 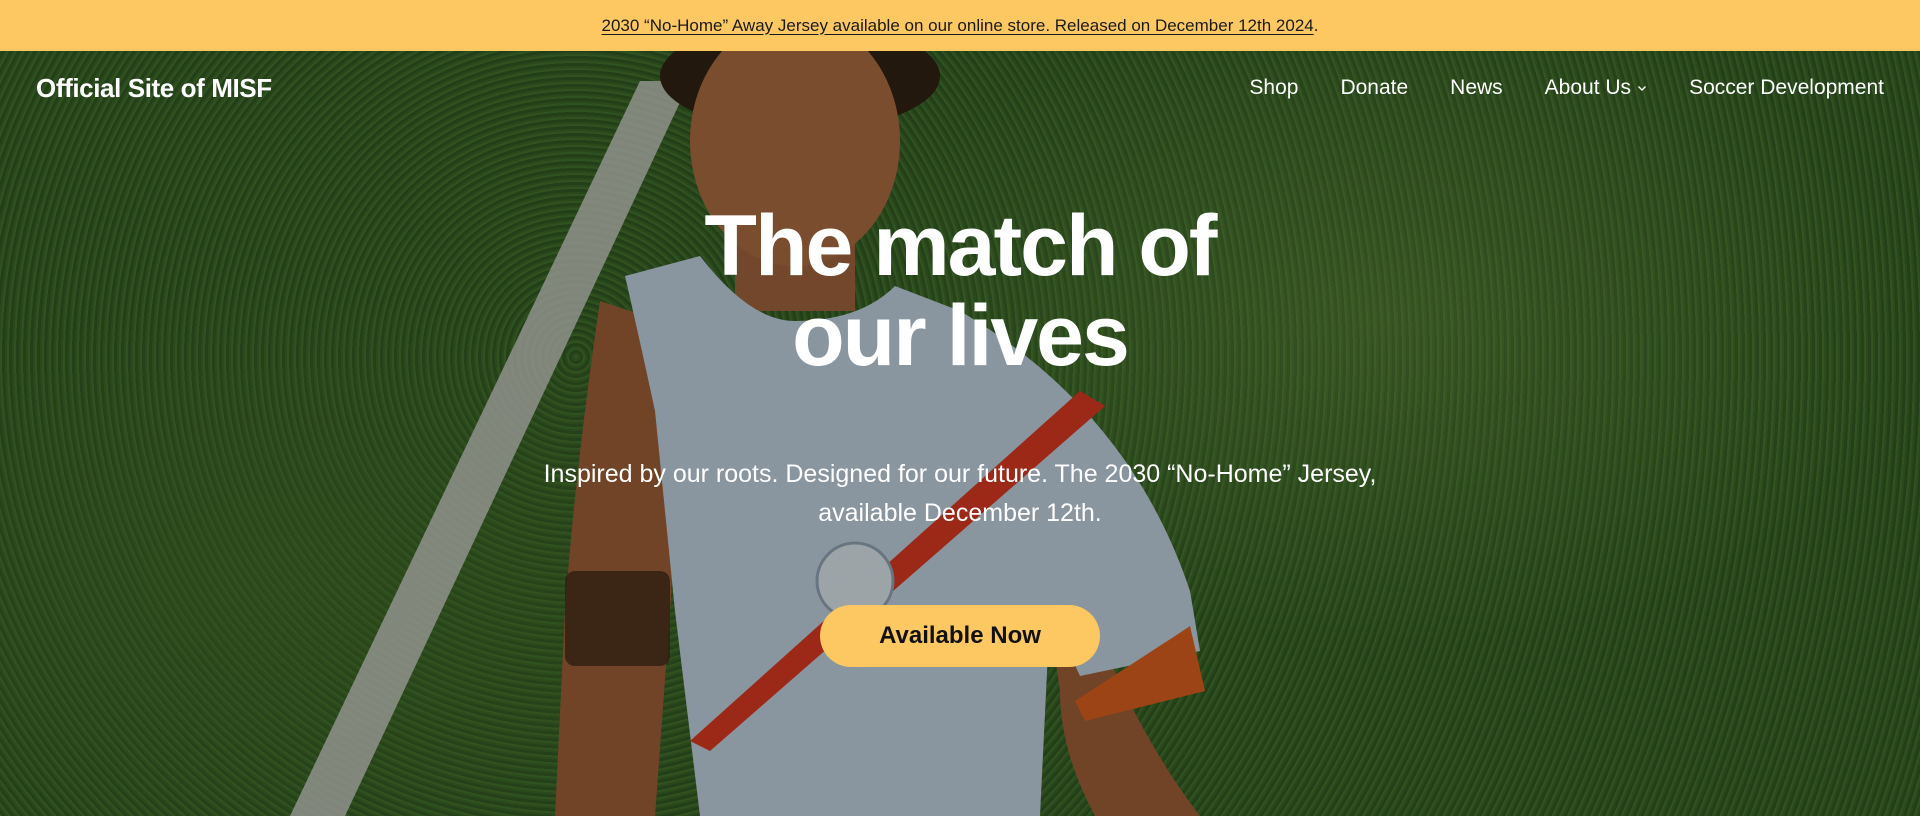 What do you see at coordinates (960, 246) in the screenshot?
I see `hero-title-line1: The match of` at bounding box center [960, 246].